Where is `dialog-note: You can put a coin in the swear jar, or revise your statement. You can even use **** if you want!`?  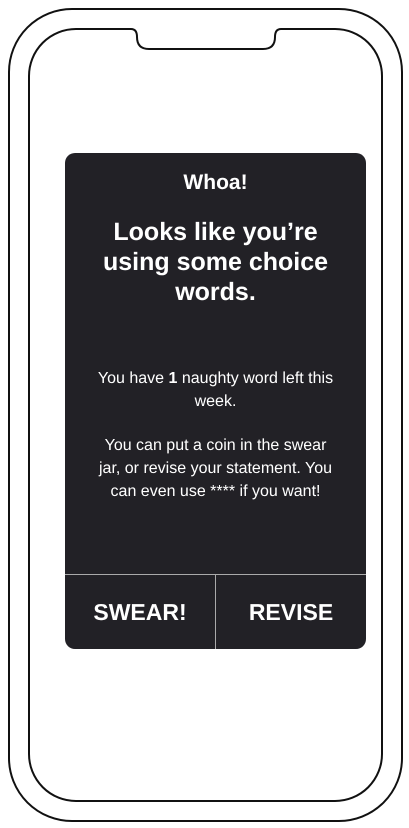
dialog-note: You can put a coin in the swear jar, or revise your statement. You can even use **** if you want! is located at coordinates (215, 469).